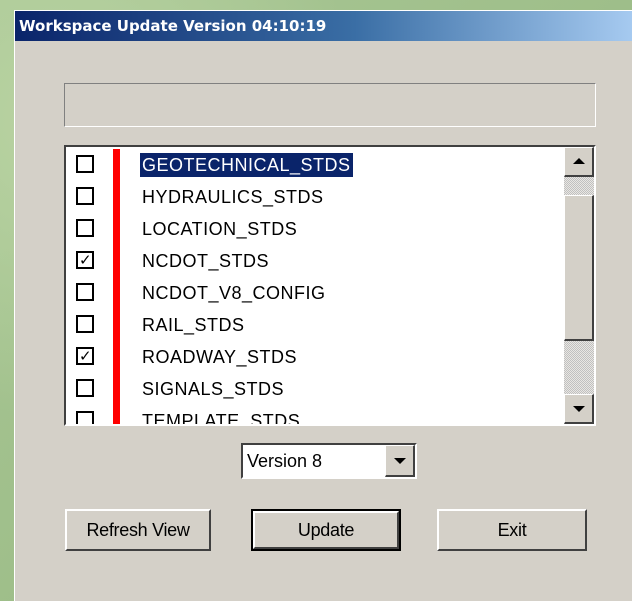 The image size is (632, 601). Describe the element at coordinates (579, 268) in the screenshot. I see `scrollbar-thumb` at that location.